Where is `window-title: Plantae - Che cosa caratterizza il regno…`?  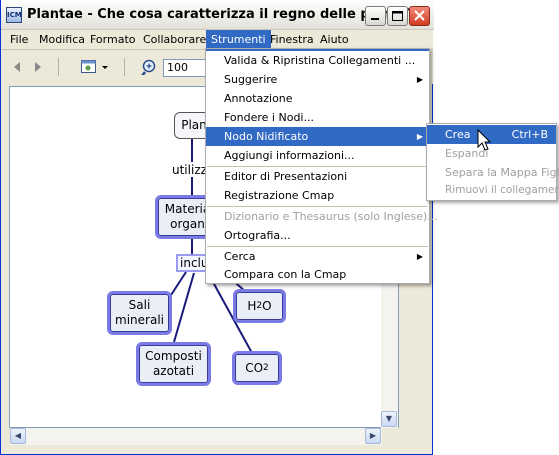 window-title: Plantae - Che cosa caratterizza il regno… is located at coordinates (221, 14).